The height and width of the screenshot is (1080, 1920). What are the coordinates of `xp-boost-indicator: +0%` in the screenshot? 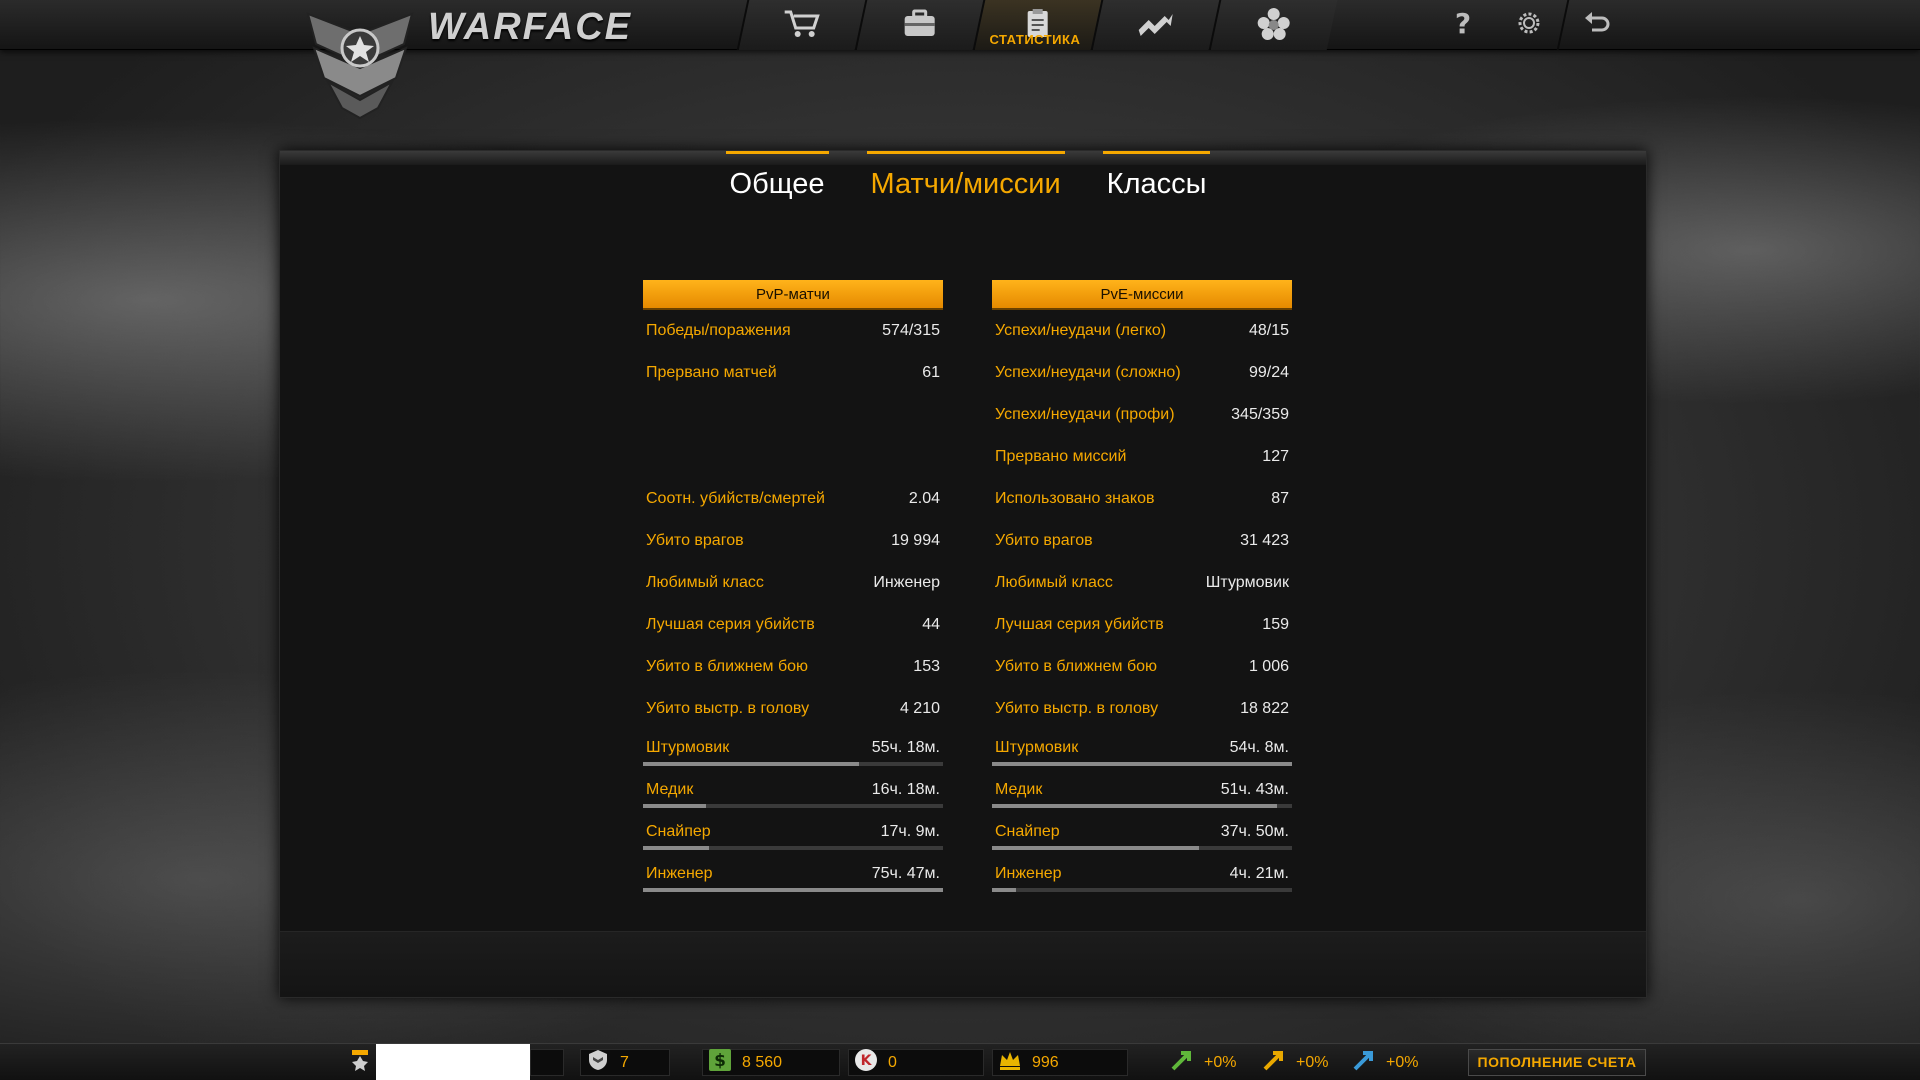 It's located at (1203, 1062).